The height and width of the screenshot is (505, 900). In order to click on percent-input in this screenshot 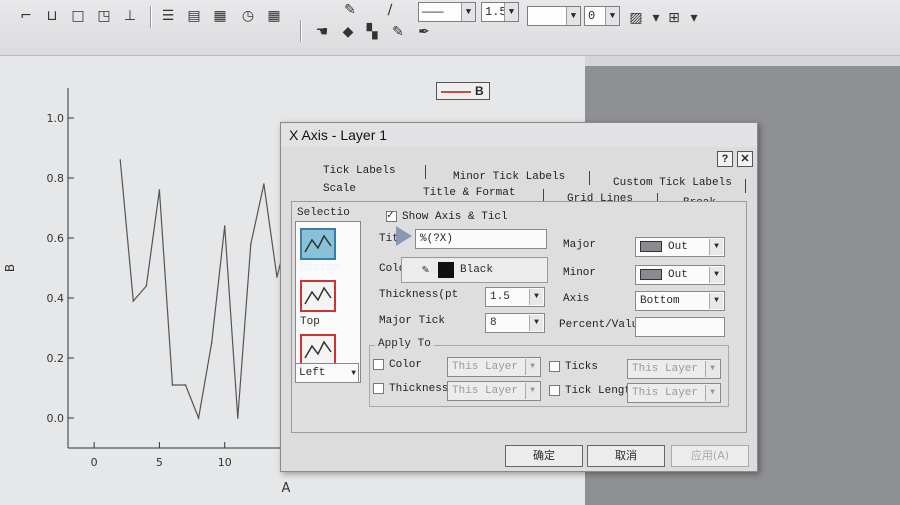, I will do `click(680, 327)`.